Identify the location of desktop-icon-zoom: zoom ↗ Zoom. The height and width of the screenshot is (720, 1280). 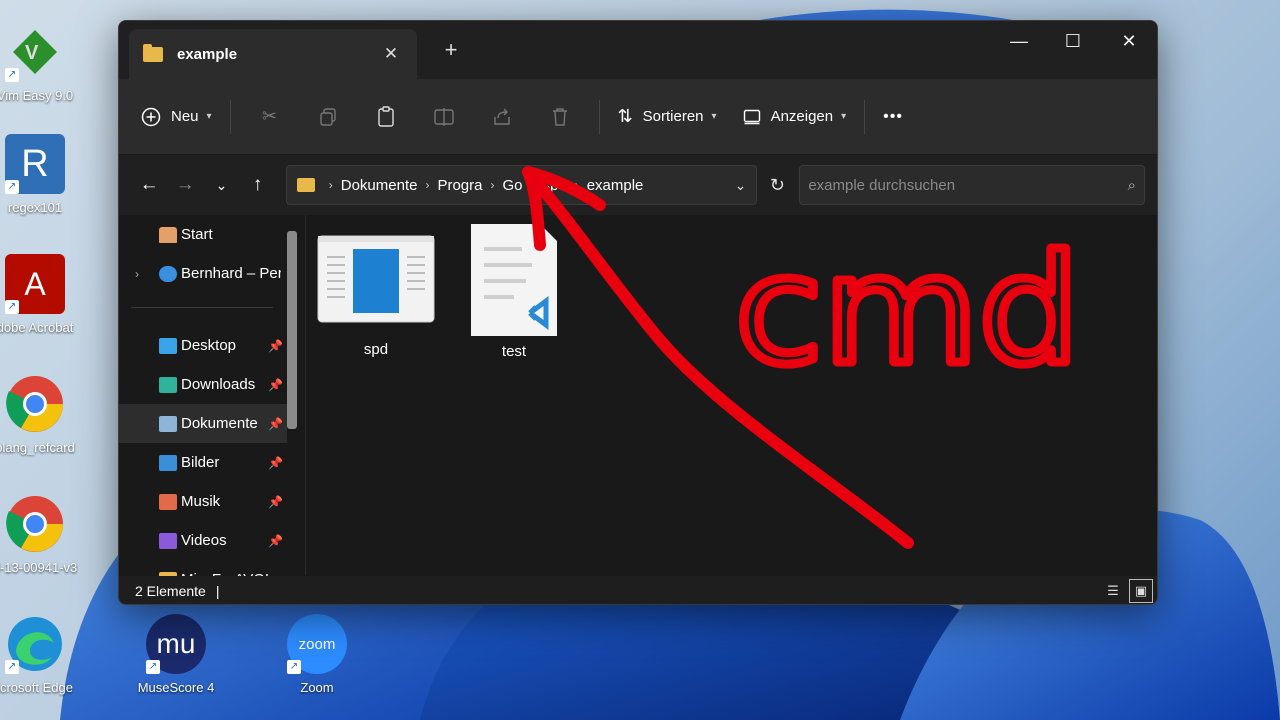
(317, 654).